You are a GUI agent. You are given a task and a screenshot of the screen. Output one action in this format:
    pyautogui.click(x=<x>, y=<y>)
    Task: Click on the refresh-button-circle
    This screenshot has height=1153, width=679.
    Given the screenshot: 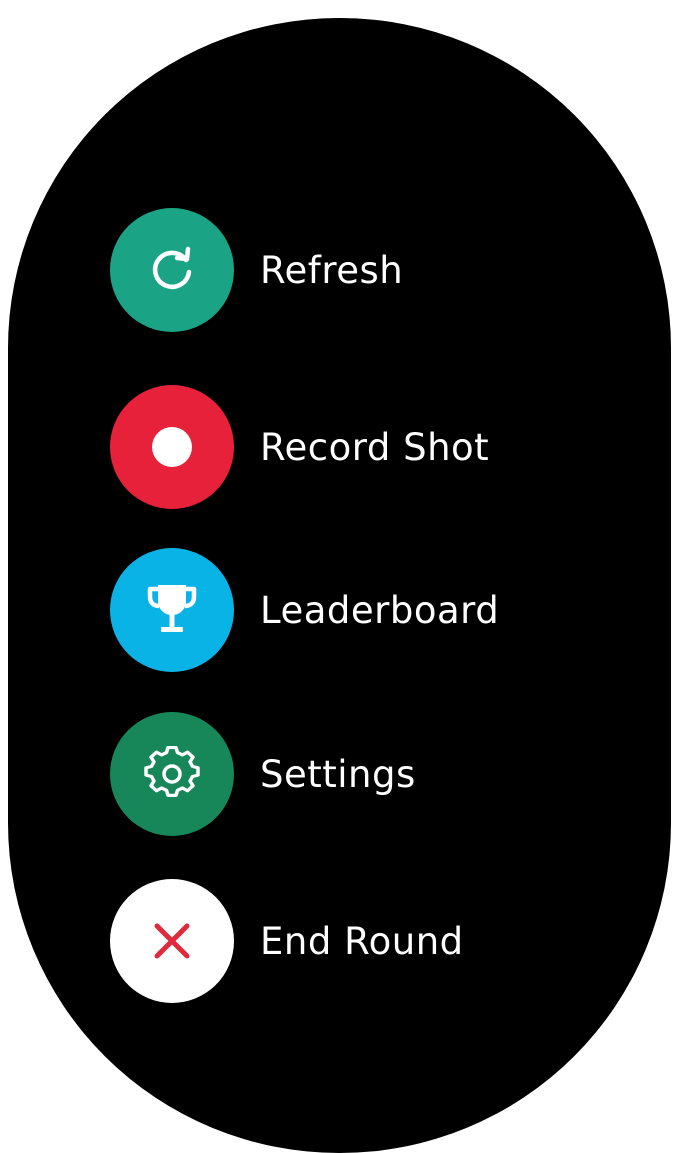 What is the action you would take?
    pyautogui.click(x=172, y=270)
    